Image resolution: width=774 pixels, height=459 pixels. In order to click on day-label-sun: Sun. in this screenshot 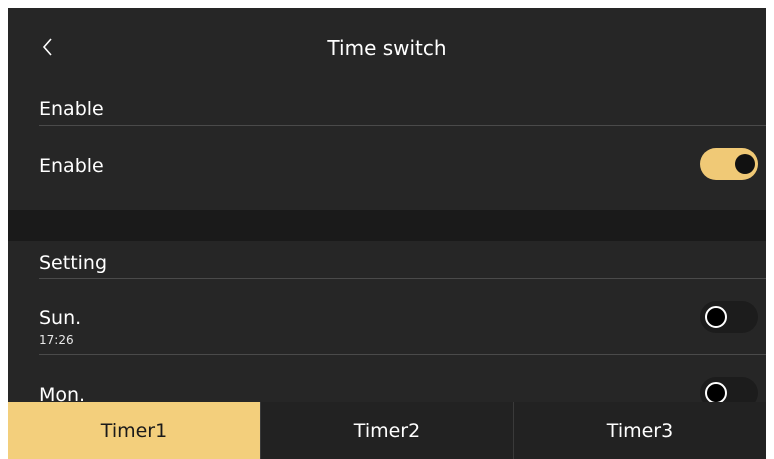, I will do `click(60, 318)`.